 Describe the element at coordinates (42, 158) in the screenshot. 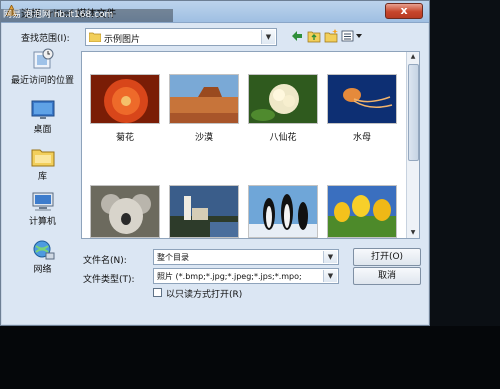

I see `libraries-icon` at that location.